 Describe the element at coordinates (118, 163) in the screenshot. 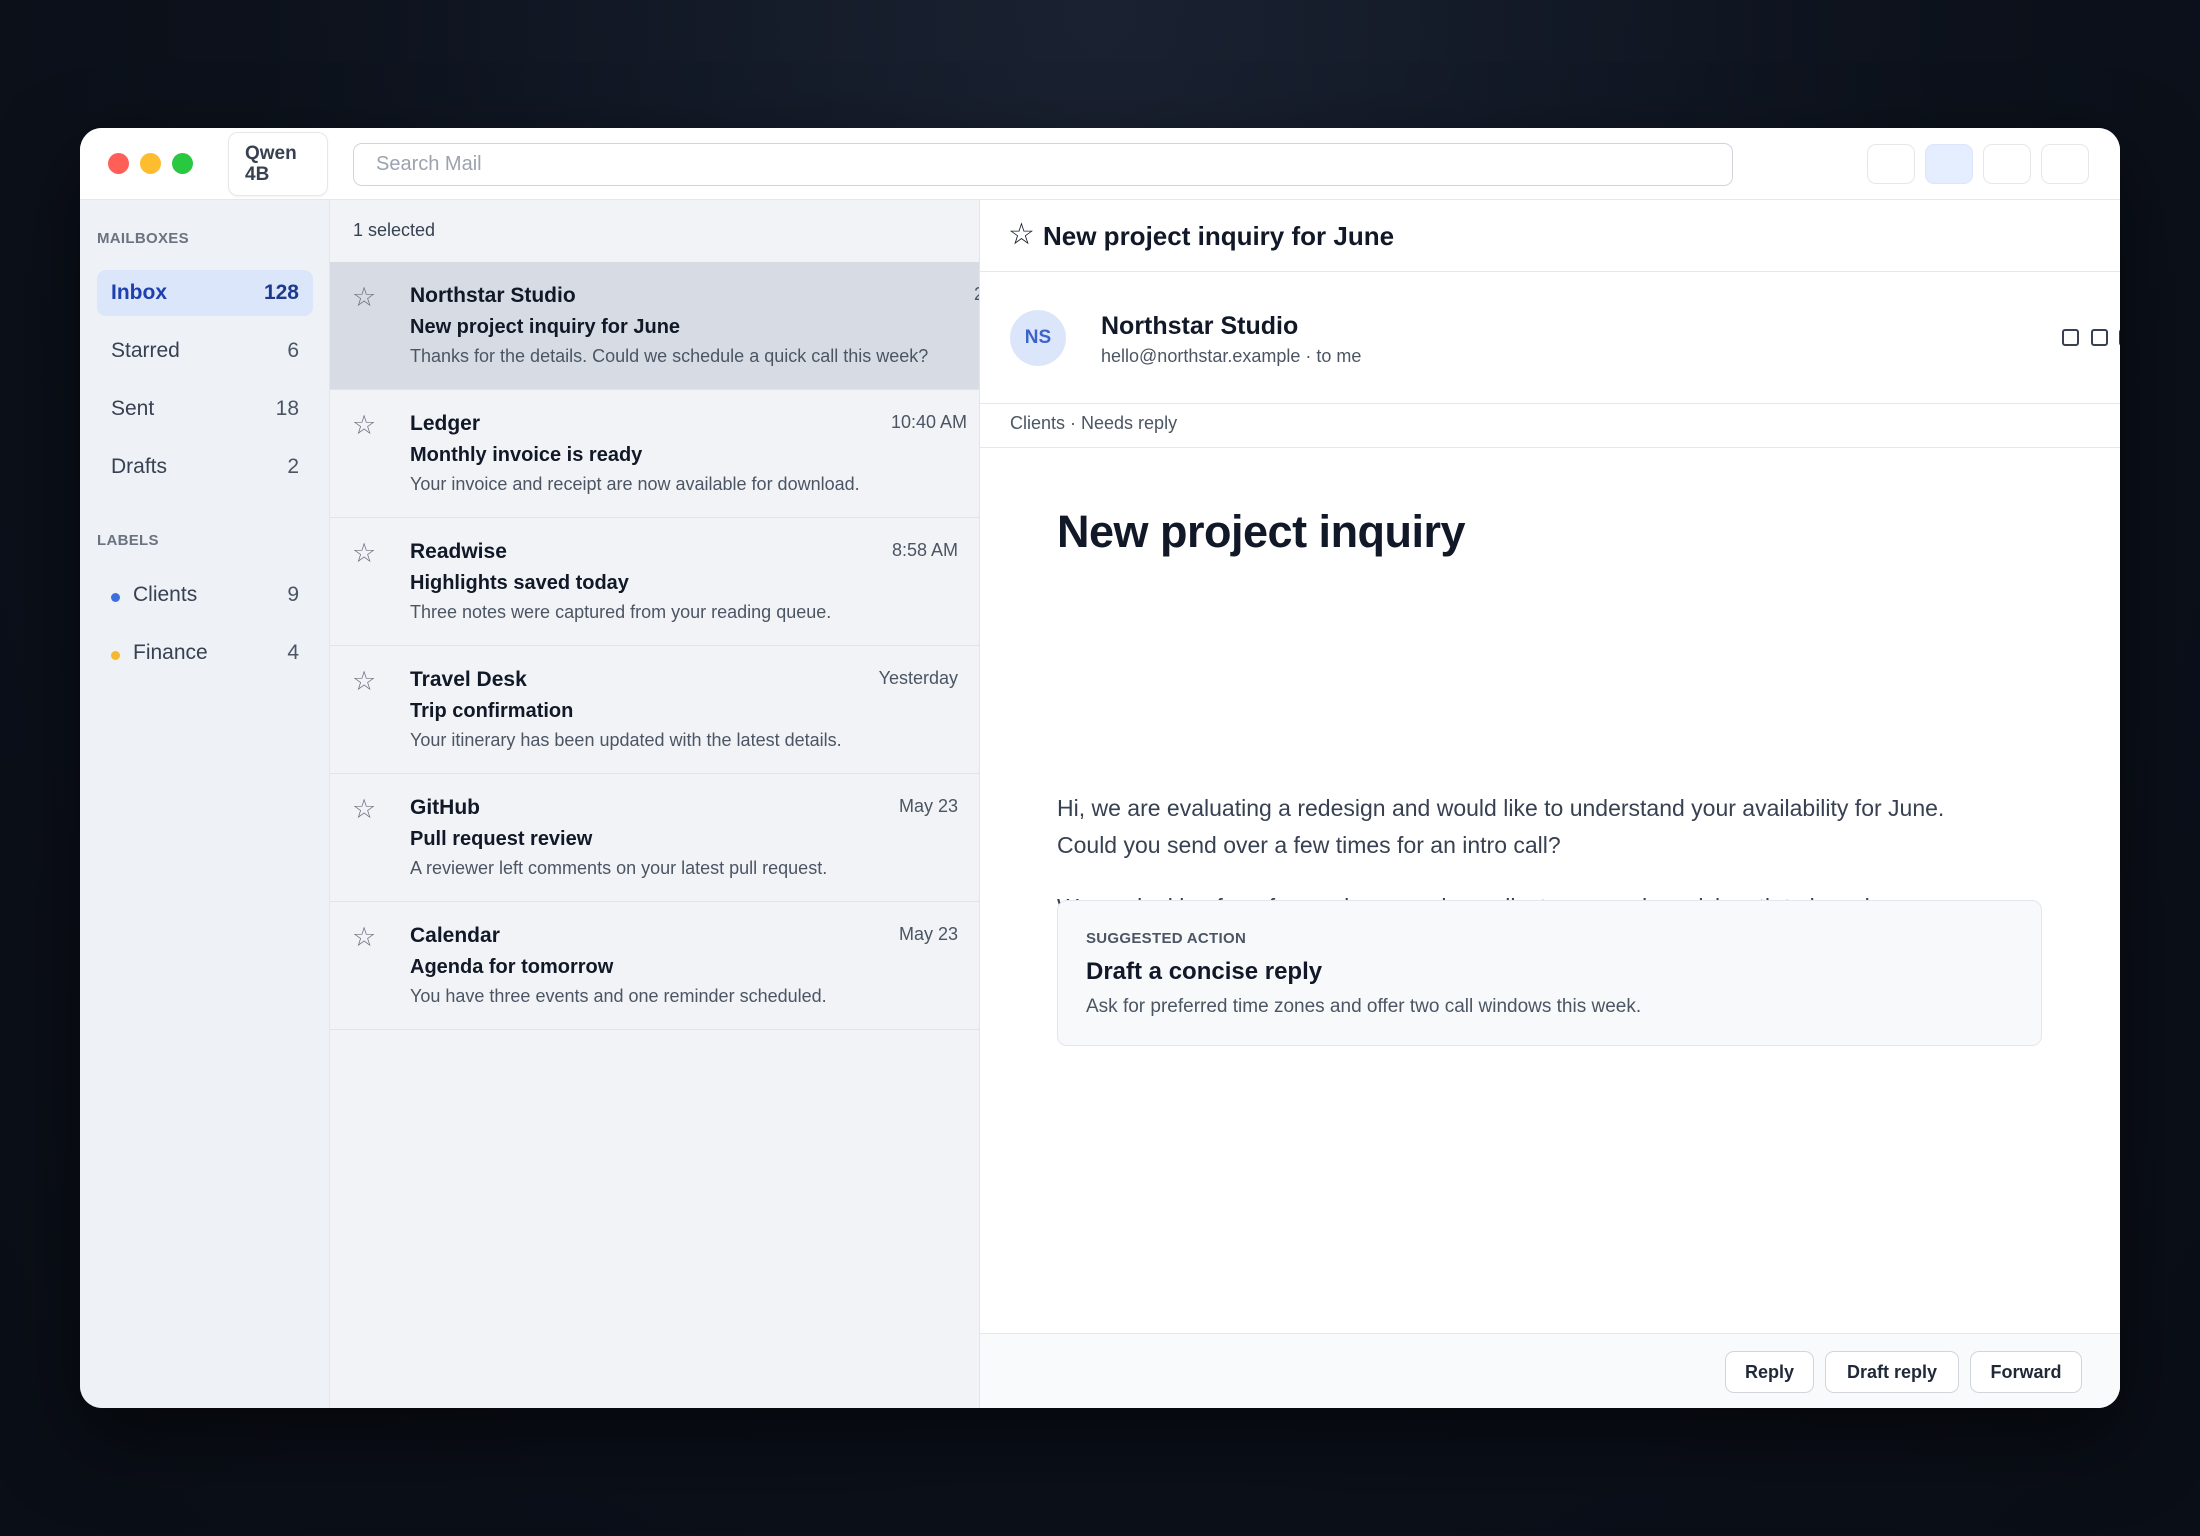

I see `close-window-button` at that location.